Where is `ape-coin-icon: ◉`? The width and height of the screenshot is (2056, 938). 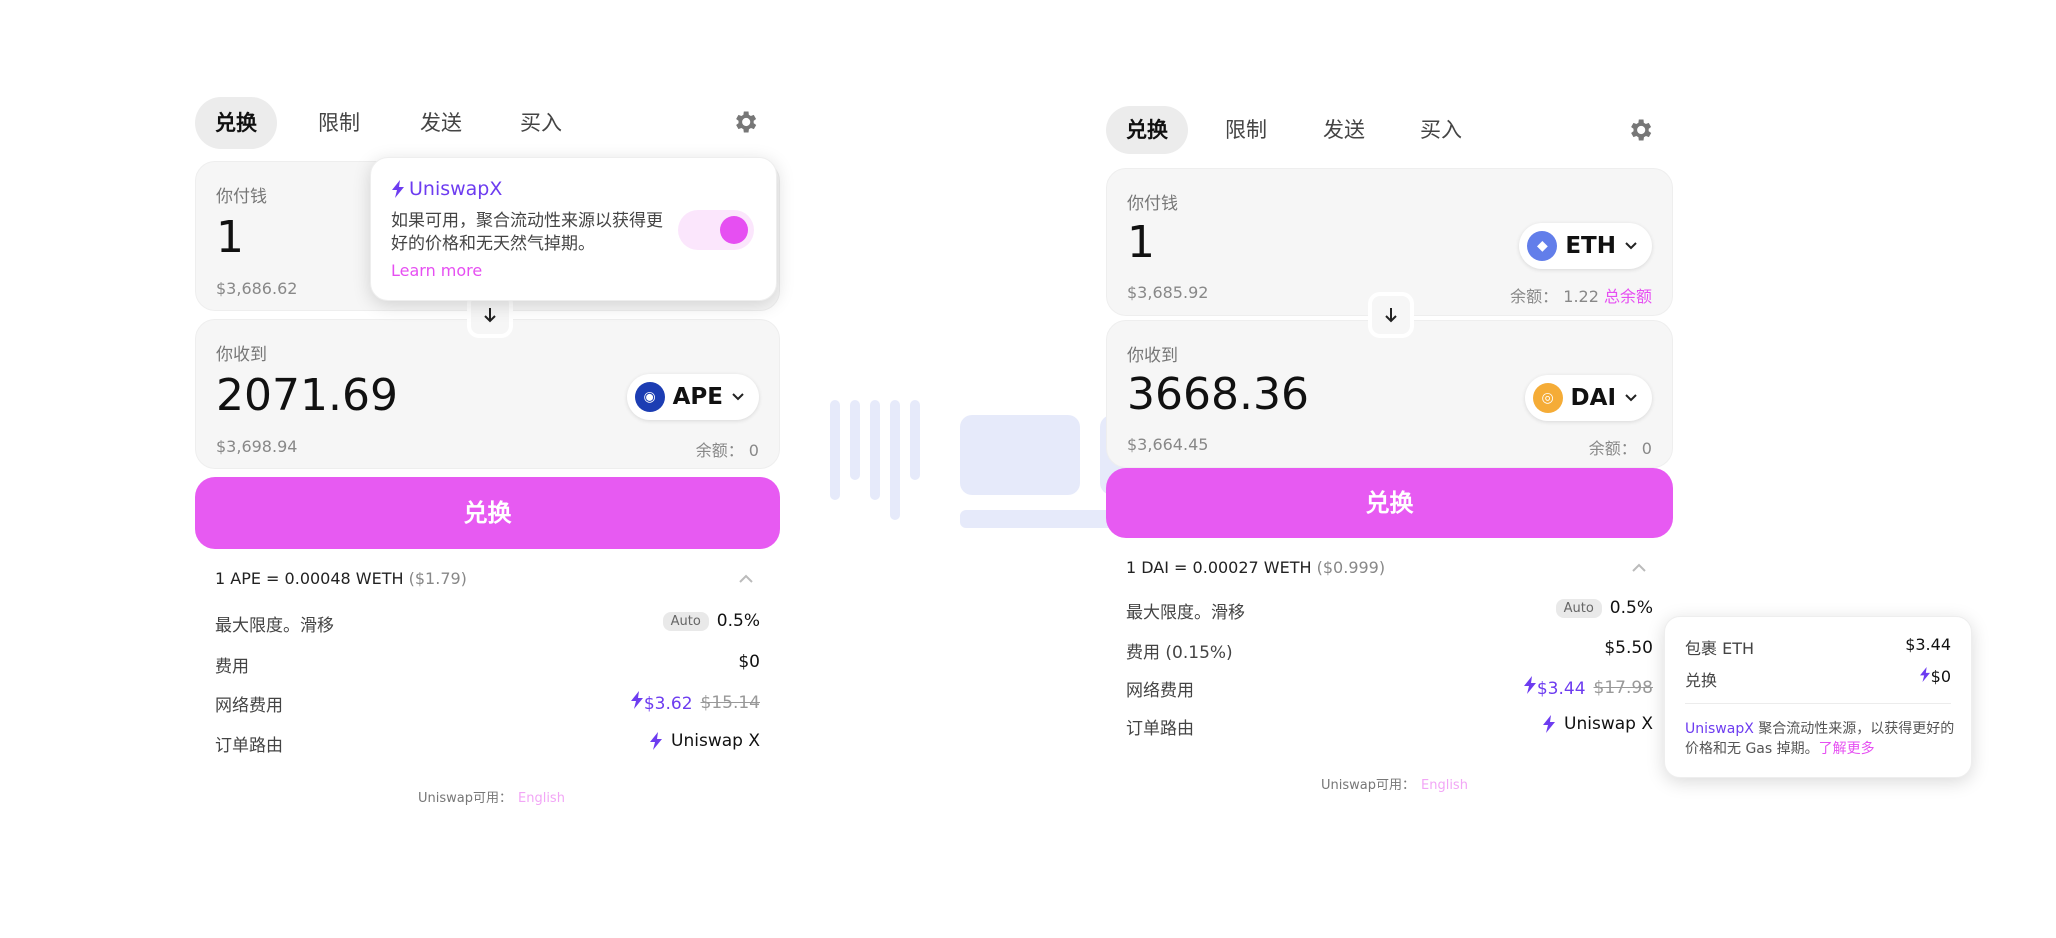
ape-coin-icon: ◉ is located at coordinates (649, 397).